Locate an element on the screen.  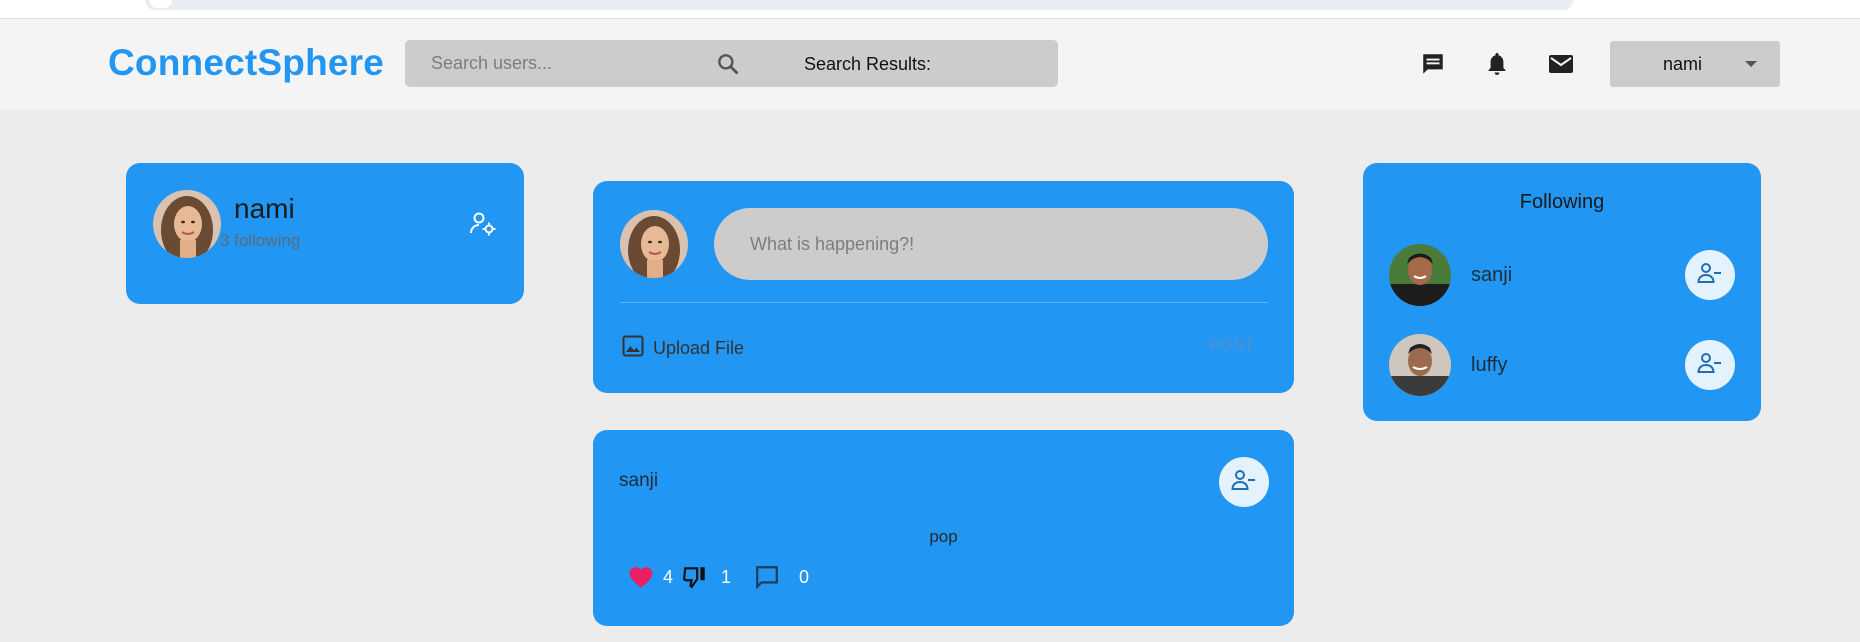
search-results-label: Search Results: is located at coordinates (868, 64).